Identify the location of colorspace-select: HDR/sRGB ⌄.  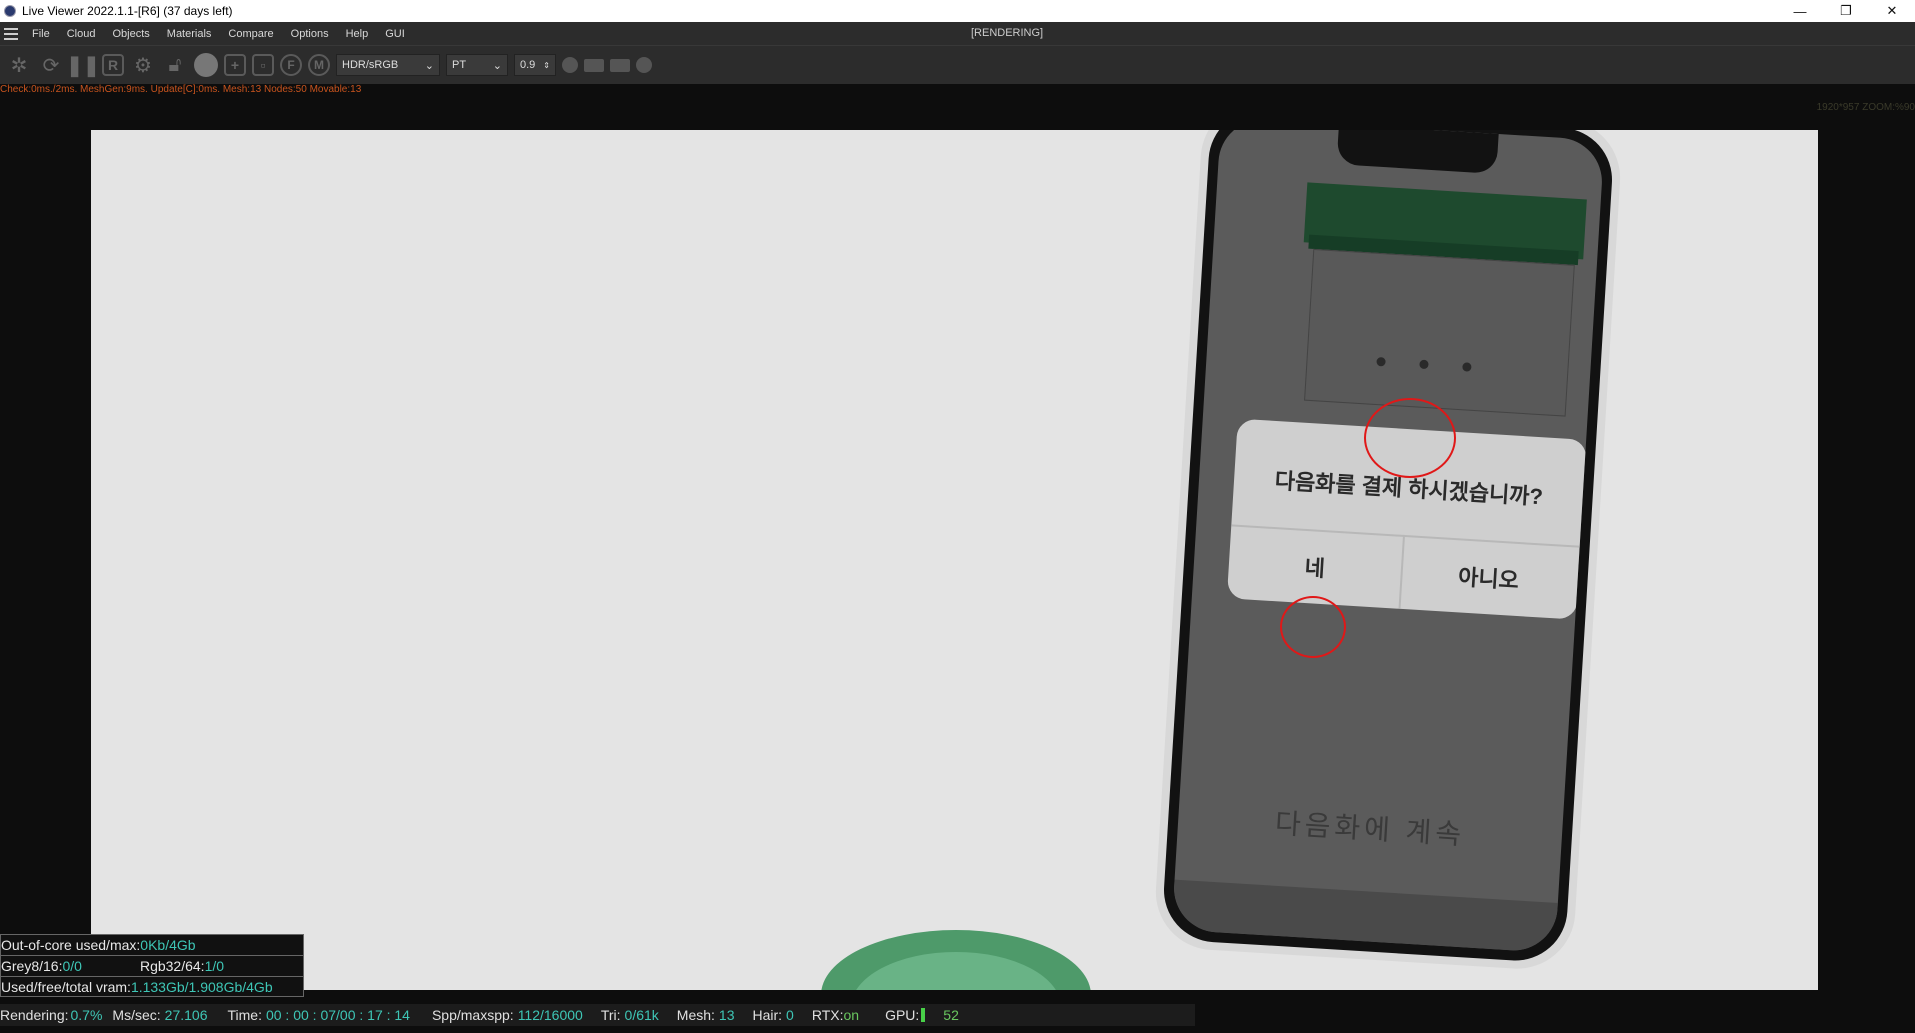
(388, 65).